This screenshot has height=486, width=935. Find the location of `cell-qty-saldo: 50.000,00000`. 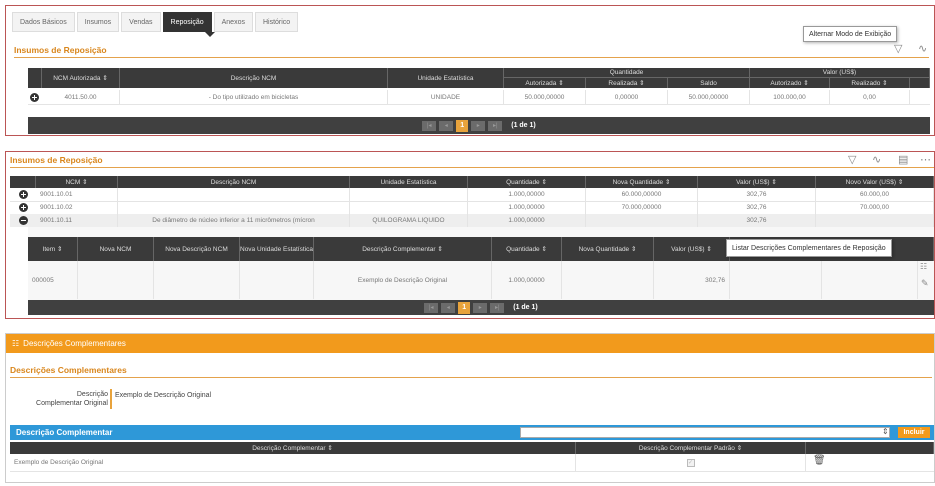

cell-qty-saldo: 50.000,00000 is located at coordinates (709, 97).